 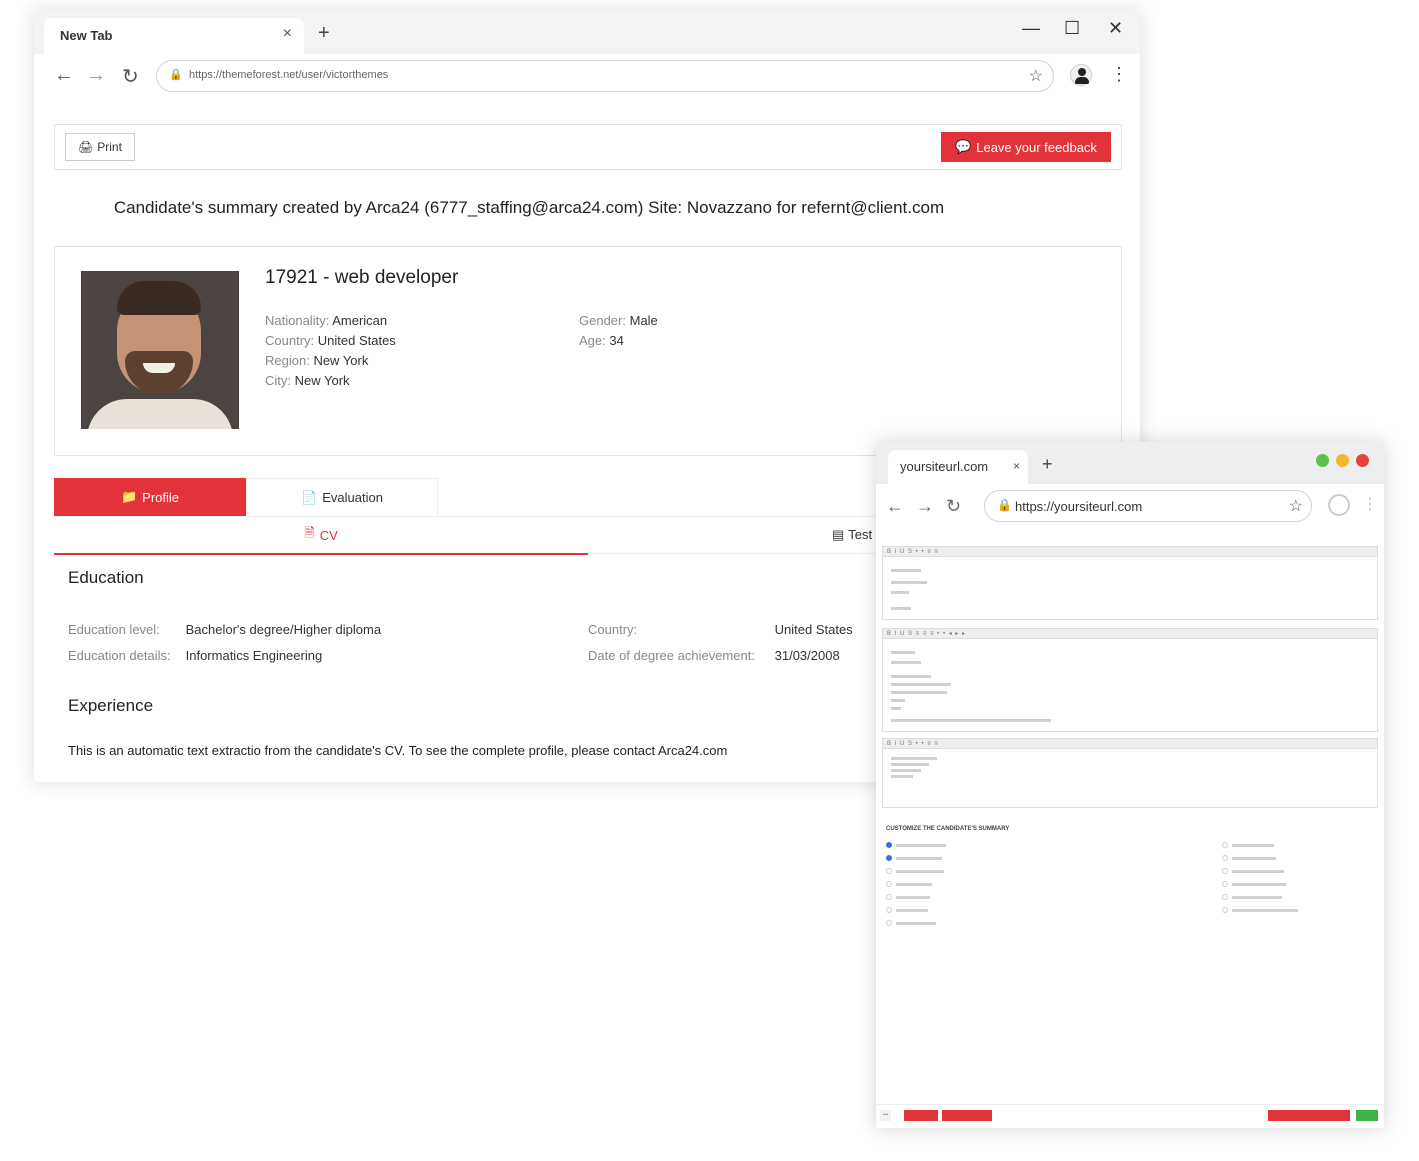 I want to click on tab2-close-icon: ×, so click(x=1016, y=466).